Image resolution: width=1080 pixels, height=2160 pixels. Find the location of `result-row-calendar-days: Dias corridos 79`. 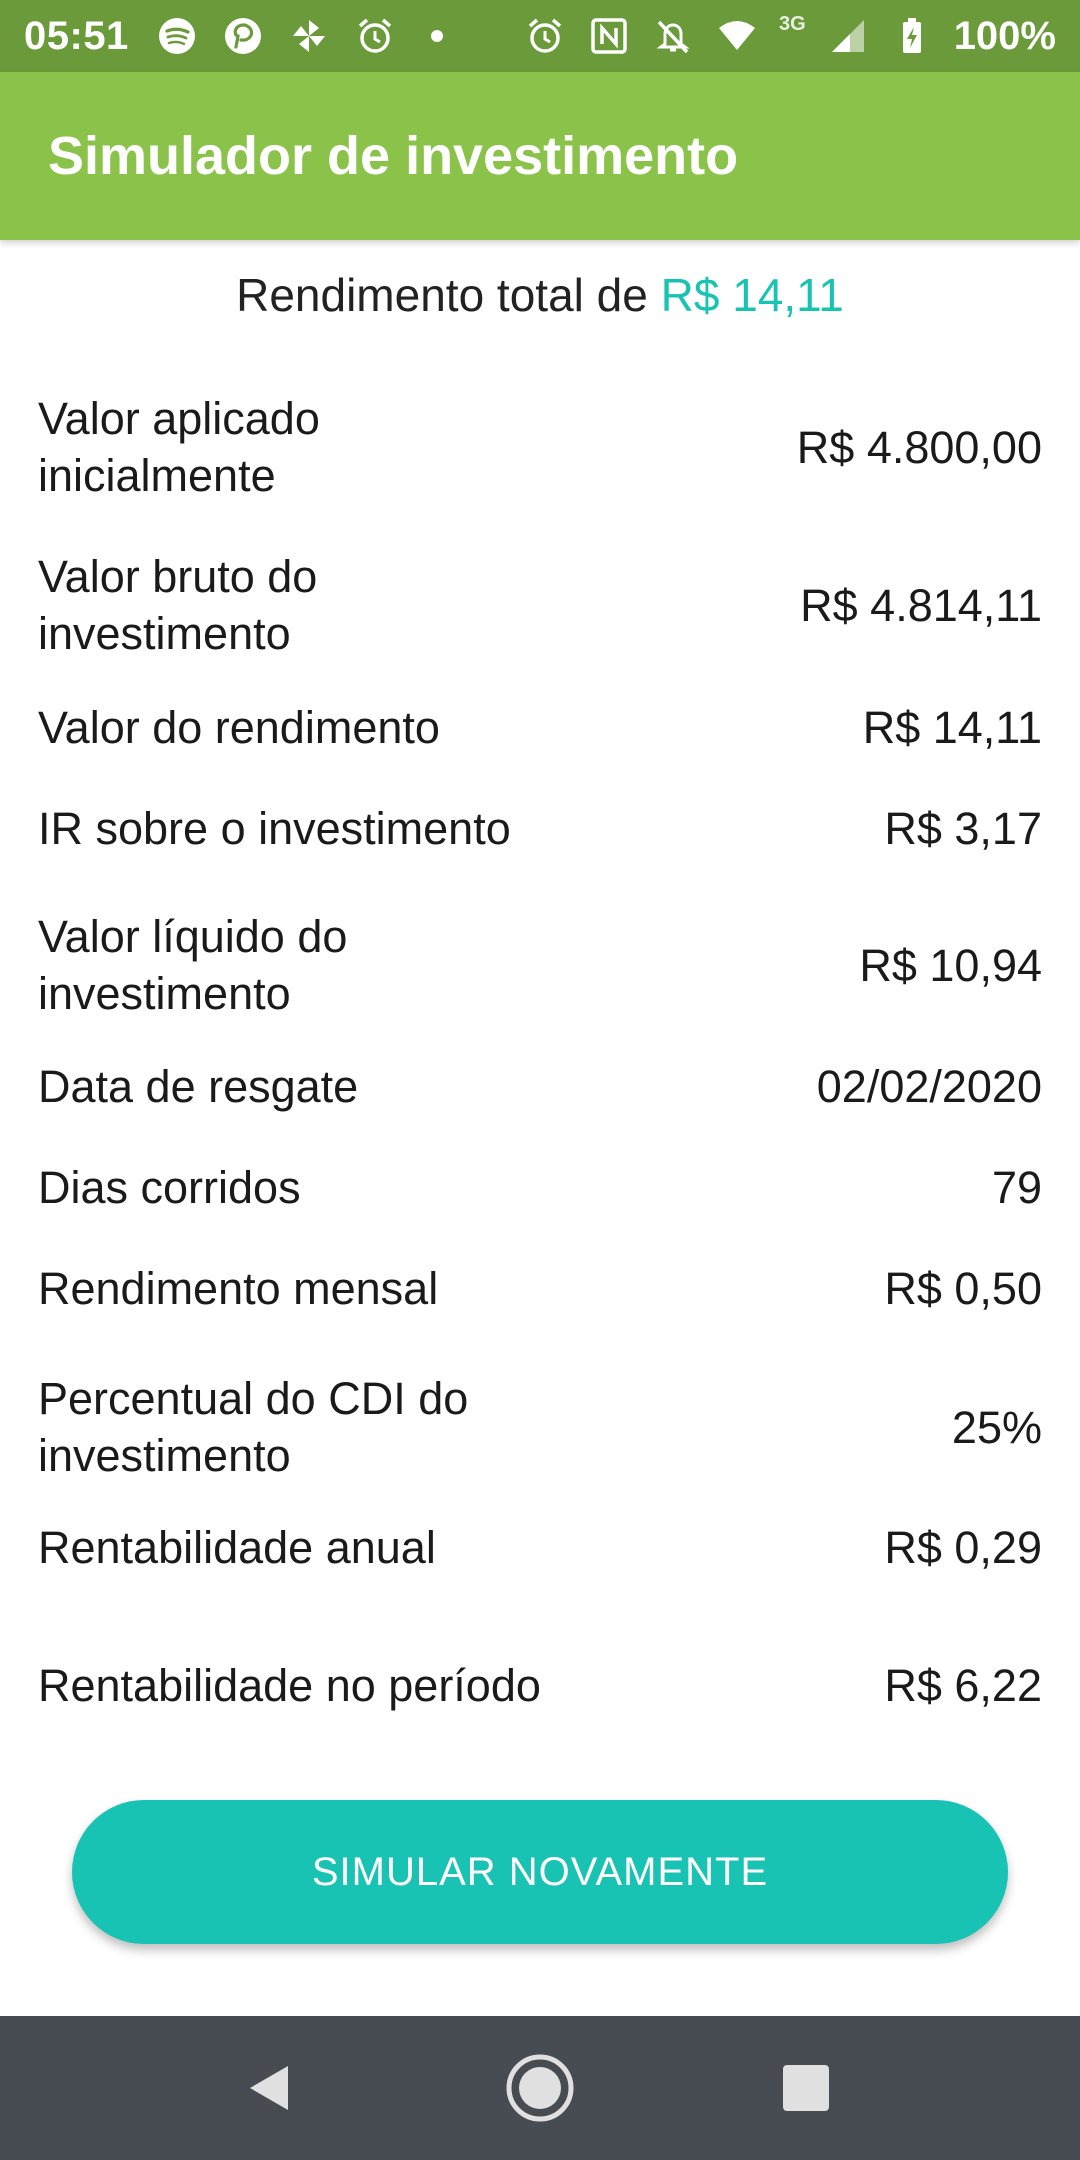

result-row-calendar-days: Dias corridos 79 is located at coordinates (540, 1187).